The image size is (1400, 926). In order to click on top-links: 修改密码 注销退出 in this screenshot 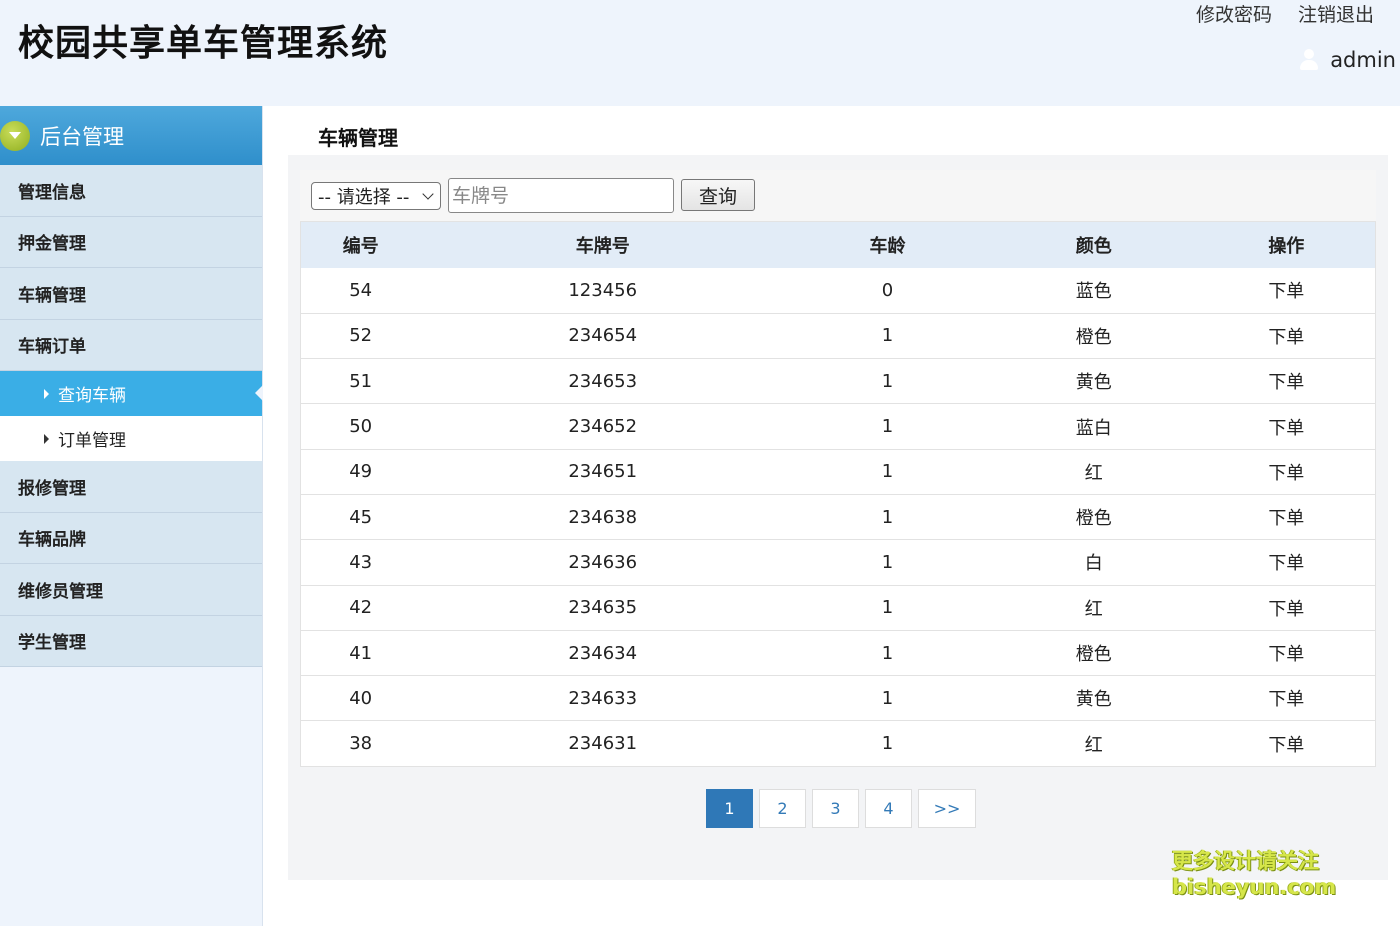, I will do `click(1285, 13)`.